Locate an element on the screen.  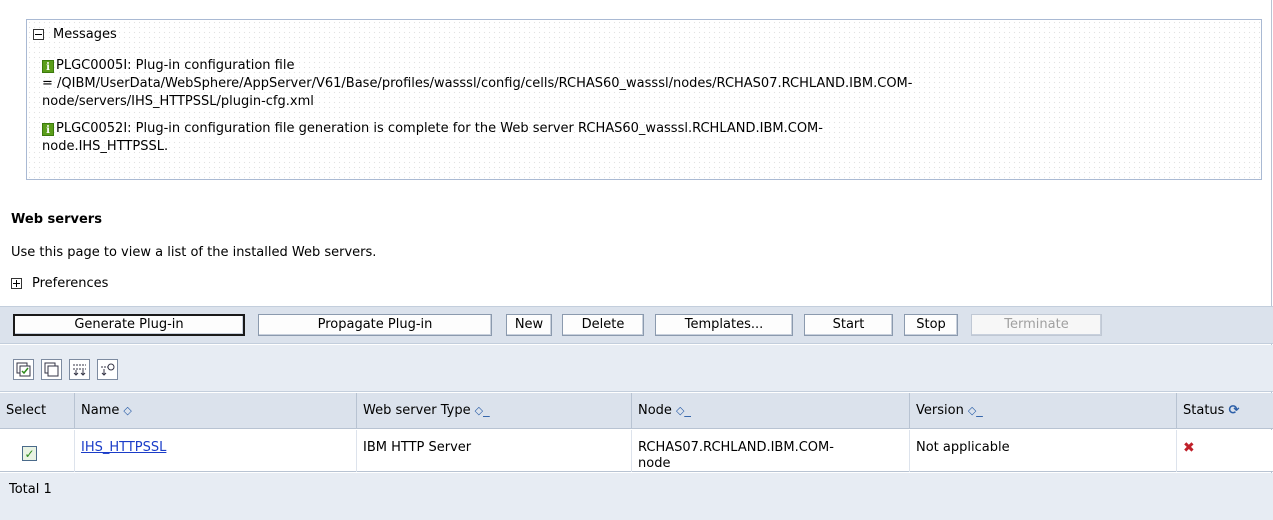
new-button: New is located at coordinates (529, 325).